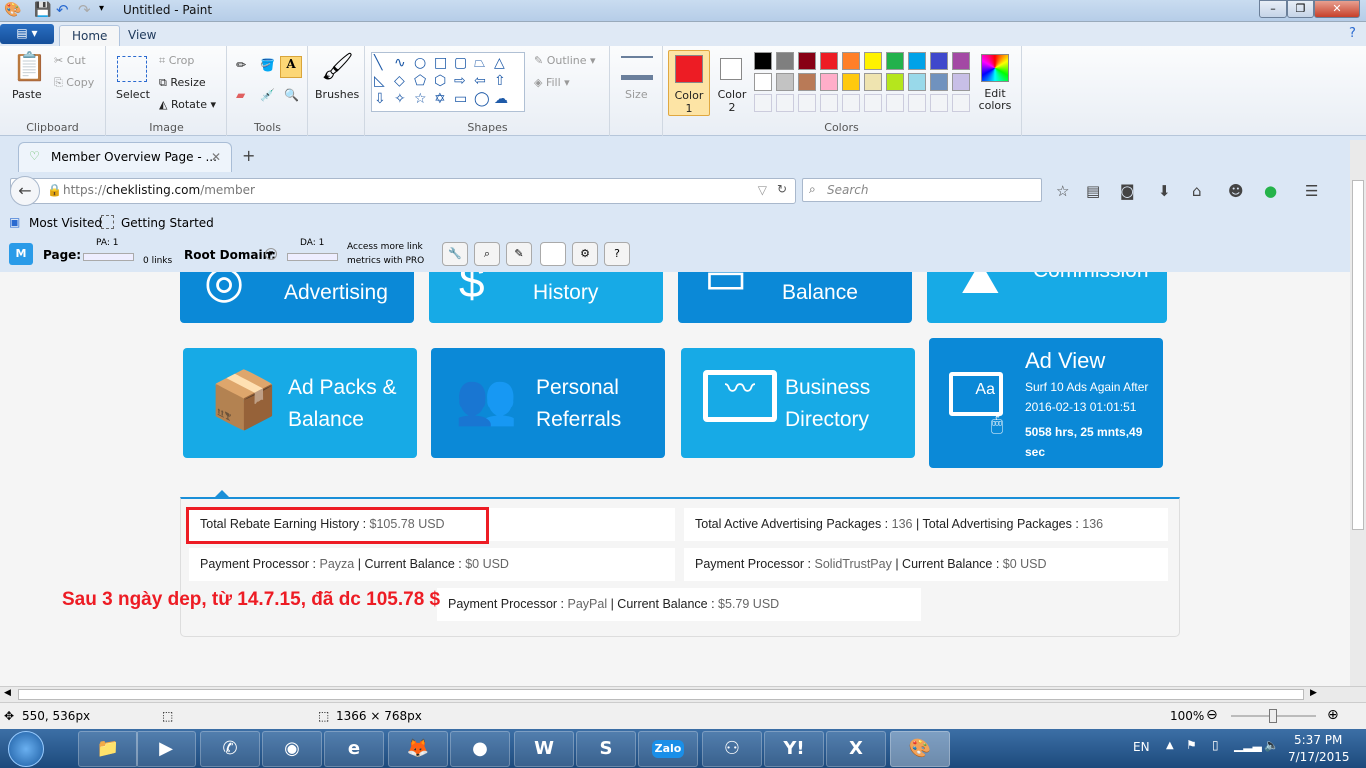 Image resolution: width=1366 pixels, height=768 pixels. What do you see at coordinates (42, 10) in the screenshot?
I see `save-icon: 💾` at bounding box center [42, 10].